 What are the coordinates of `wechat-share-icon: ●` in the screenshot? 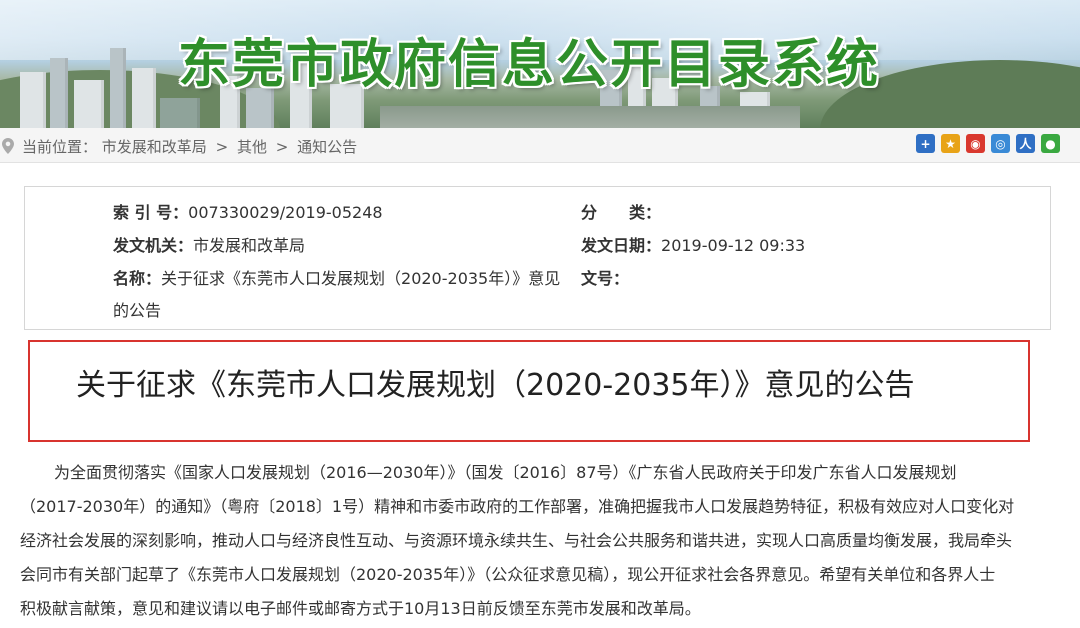 It's located at (1050, 143).